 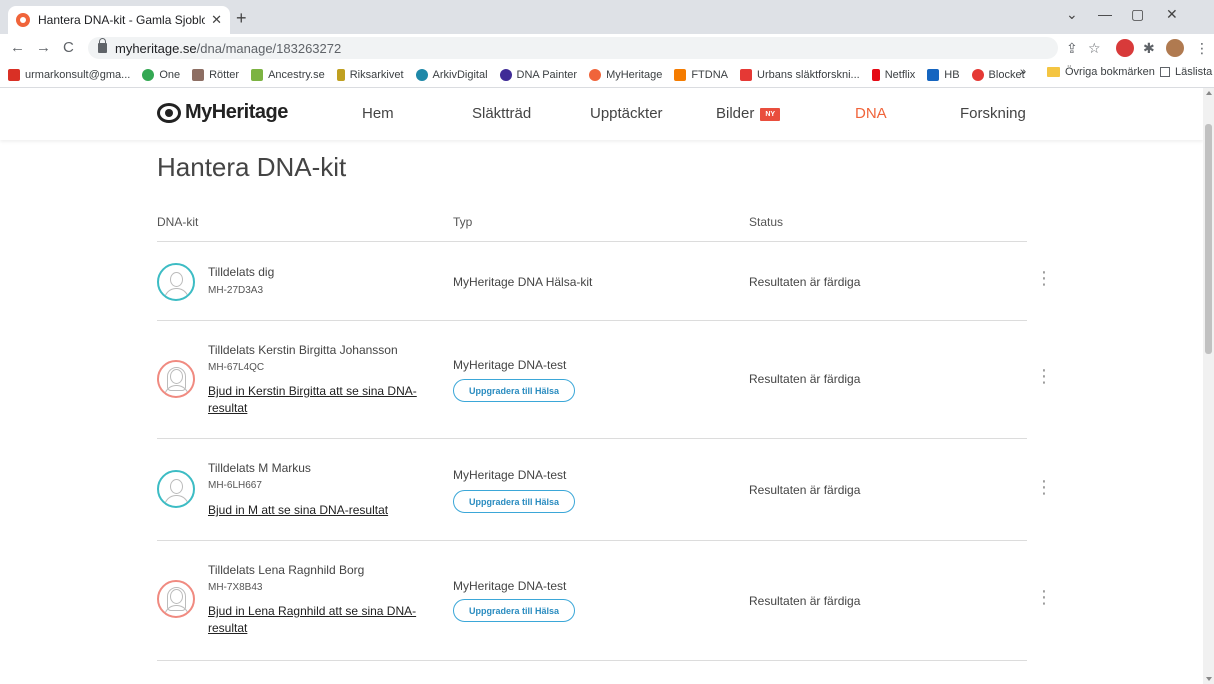 What do you see at coordinates (257, 74) in the screenshot?
I see `ancestry-leaf-icon` at bounding box center [257, 74].